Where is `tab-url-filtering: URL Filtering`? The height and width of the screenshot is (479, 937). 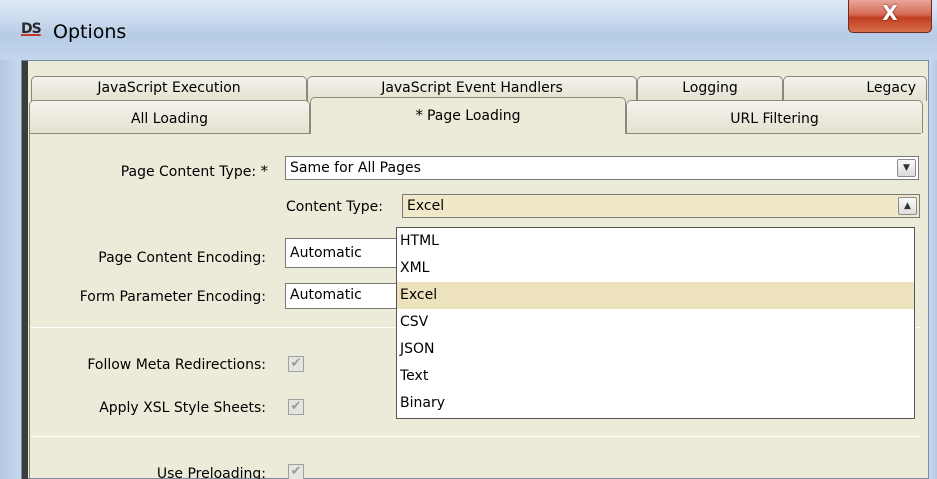
tab-url-filtering: URL Filtering is located at coordinates (774, 116).